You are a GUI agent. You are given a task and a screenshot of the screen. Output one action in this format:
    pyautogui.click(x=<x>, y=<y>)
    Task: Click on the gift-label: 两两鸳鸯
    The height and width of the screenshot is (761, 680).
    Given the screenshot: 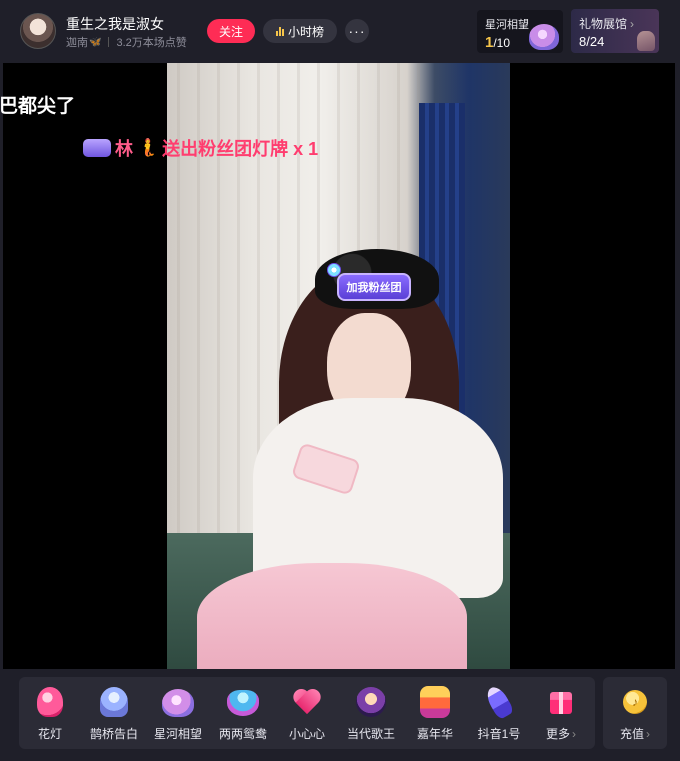 What is the action you would take?
    pyautogui.click(x=242, y=734)
    